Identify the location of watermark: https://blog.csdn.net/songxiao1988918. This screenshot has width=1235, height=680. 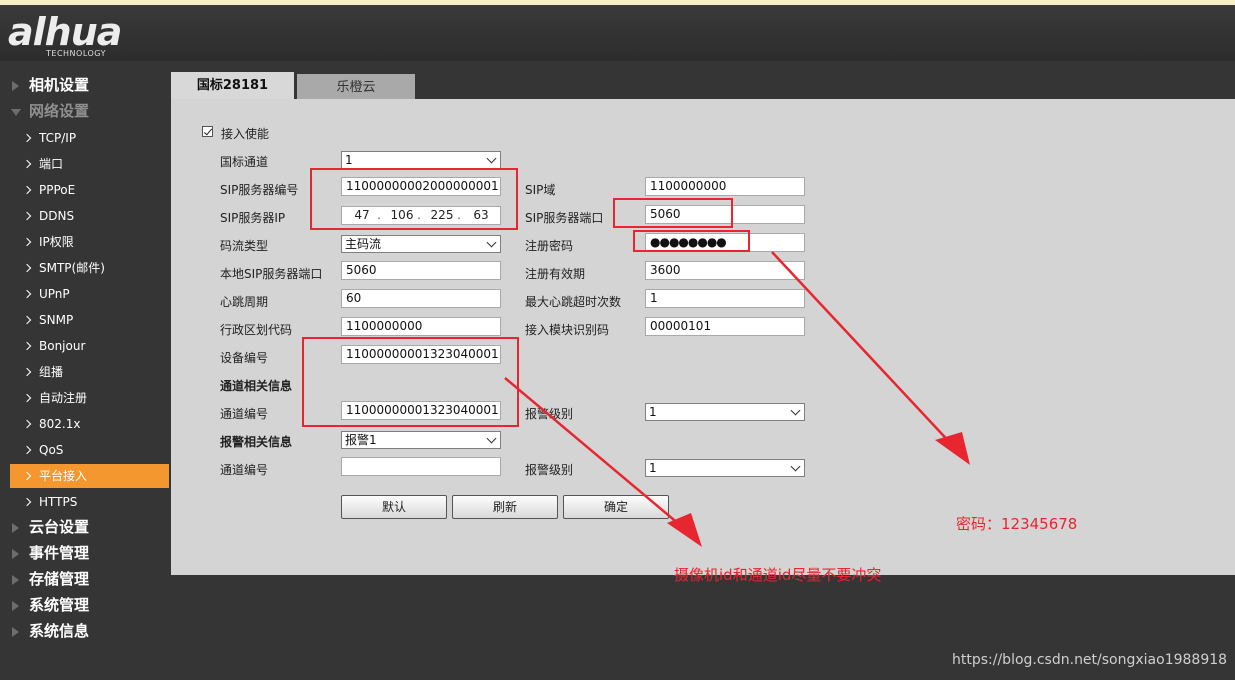
(1090, 660).